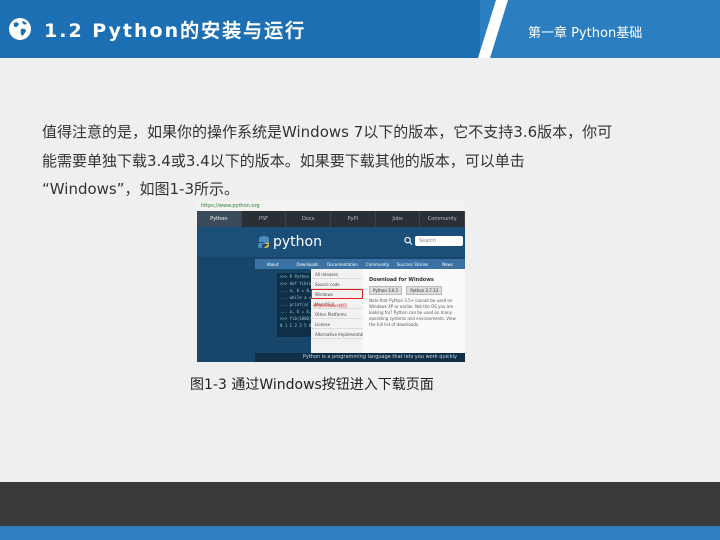  What do you see at coordinates (360, 504) in the screenshot?
I see `footer-bar` at bounding box center [360, 504].